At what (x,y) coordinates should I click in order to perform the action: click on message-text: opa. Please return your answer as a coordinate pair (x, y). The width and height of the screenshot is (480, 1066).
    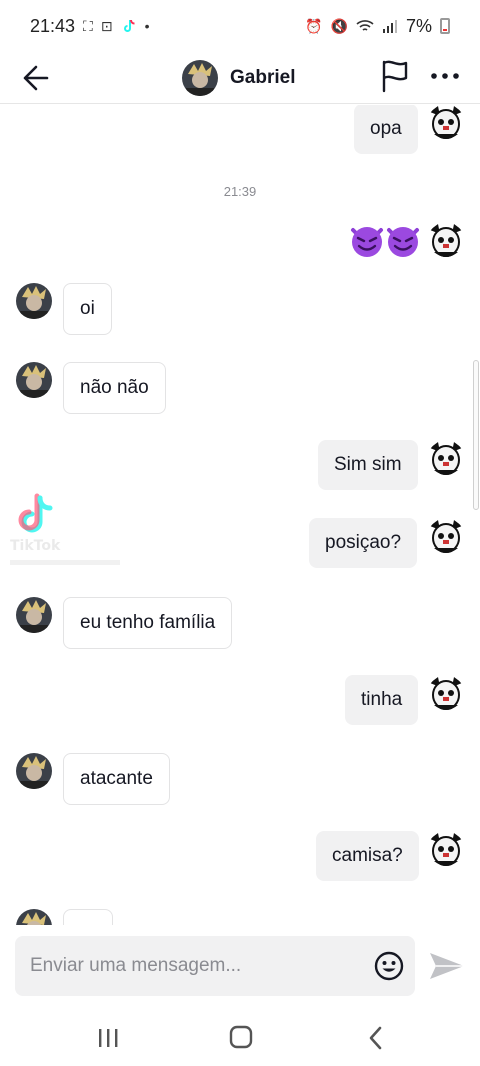
    Looking at the image, I should click on (386, 129).